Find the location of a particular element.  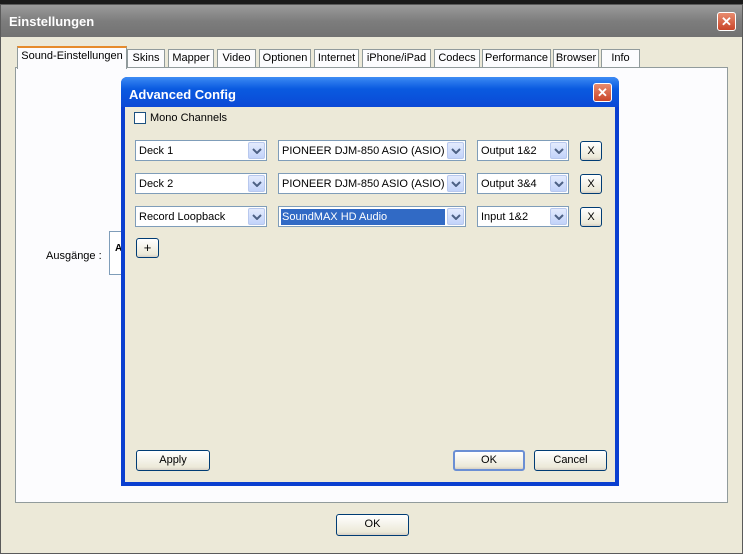

row3-channel-select: Input 1&2 is located at coordinates (523, 216).